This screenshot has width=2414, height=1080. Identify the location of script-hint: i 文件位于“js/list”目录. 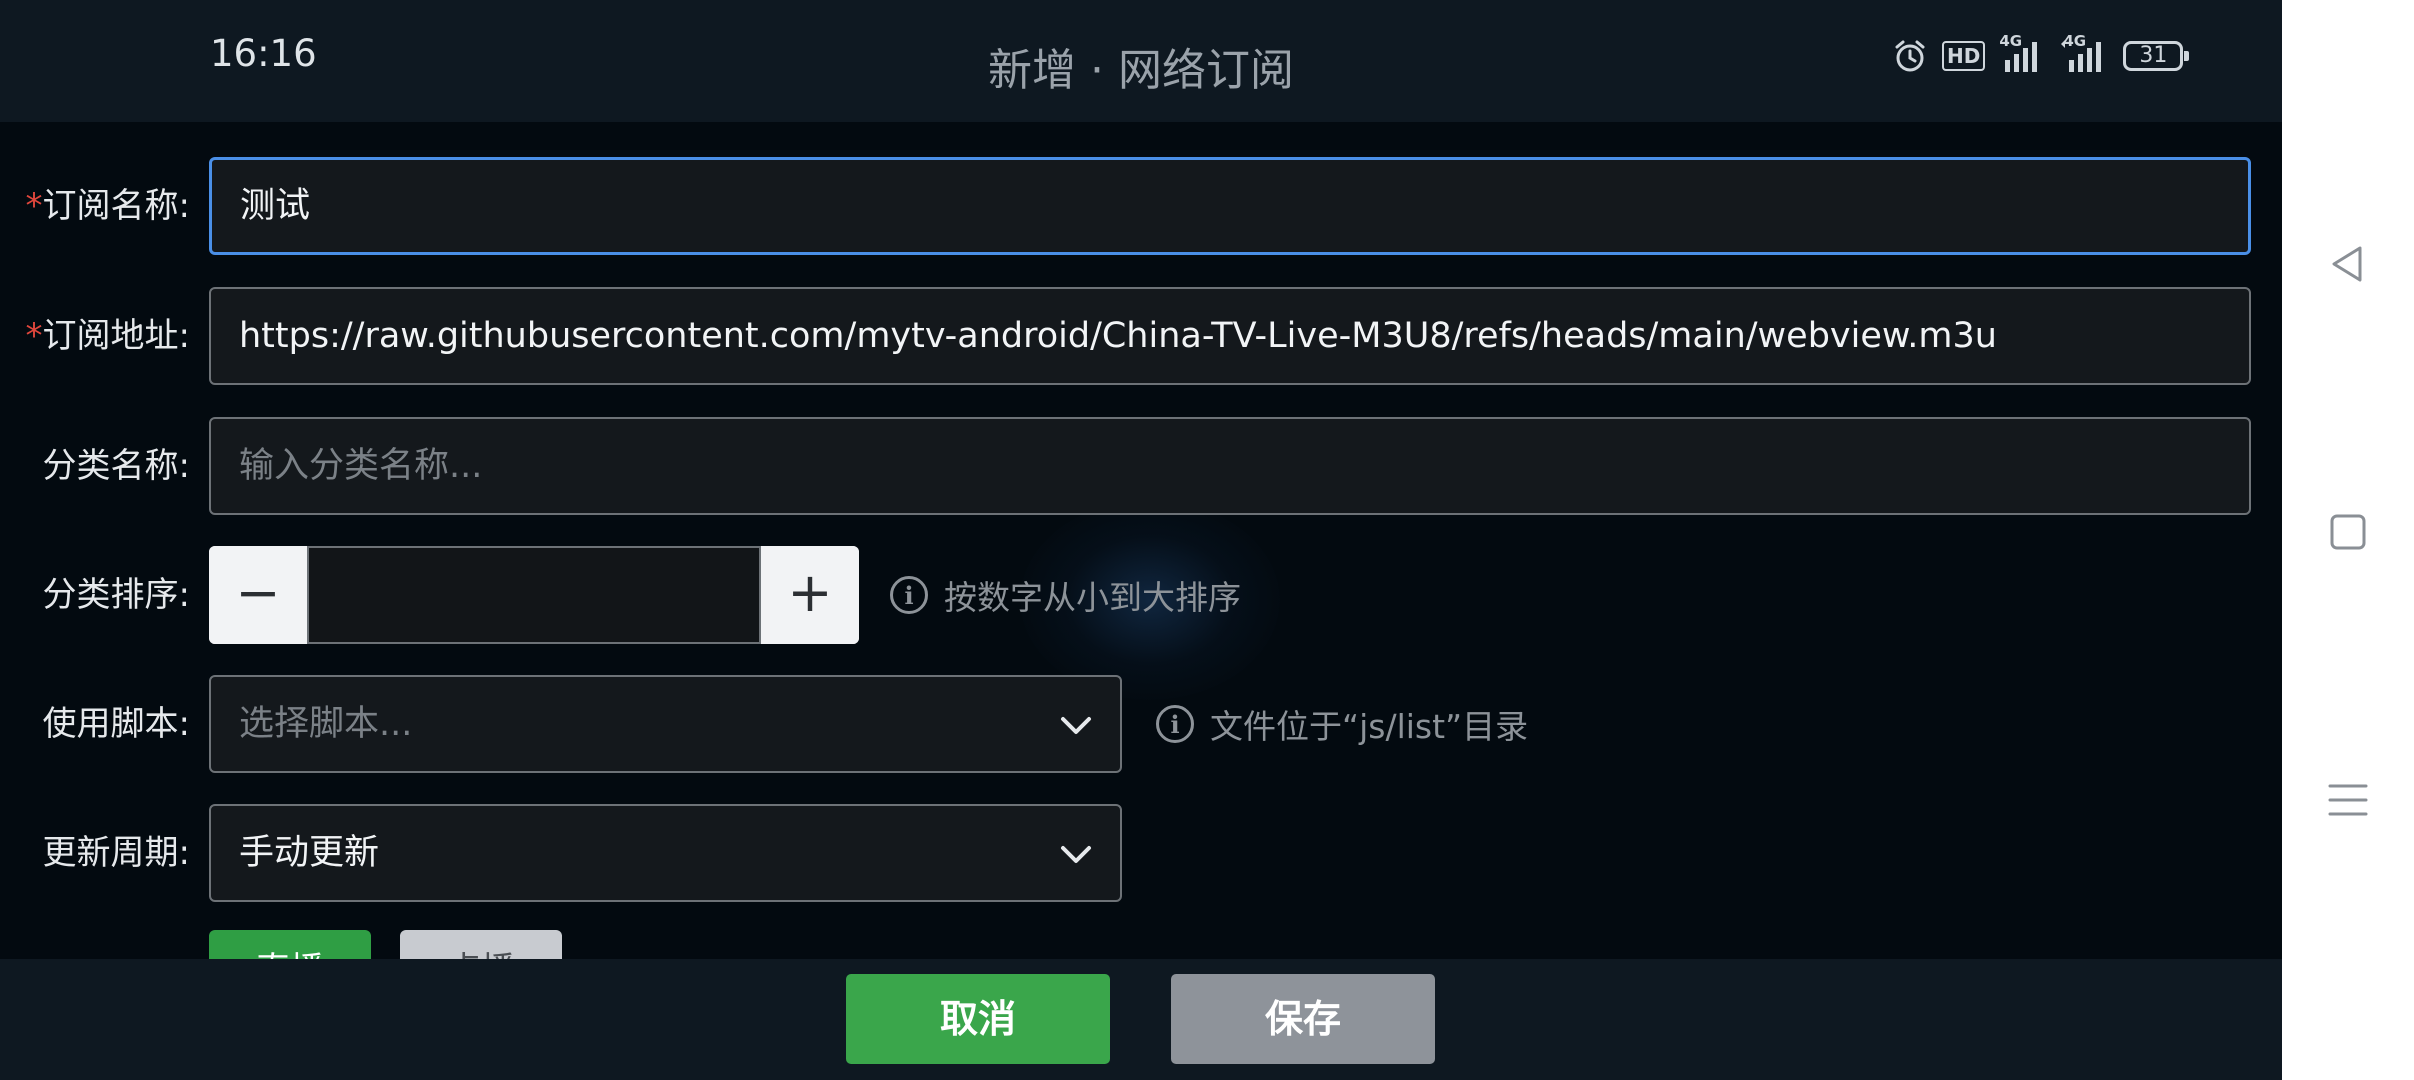
(1342, 724).